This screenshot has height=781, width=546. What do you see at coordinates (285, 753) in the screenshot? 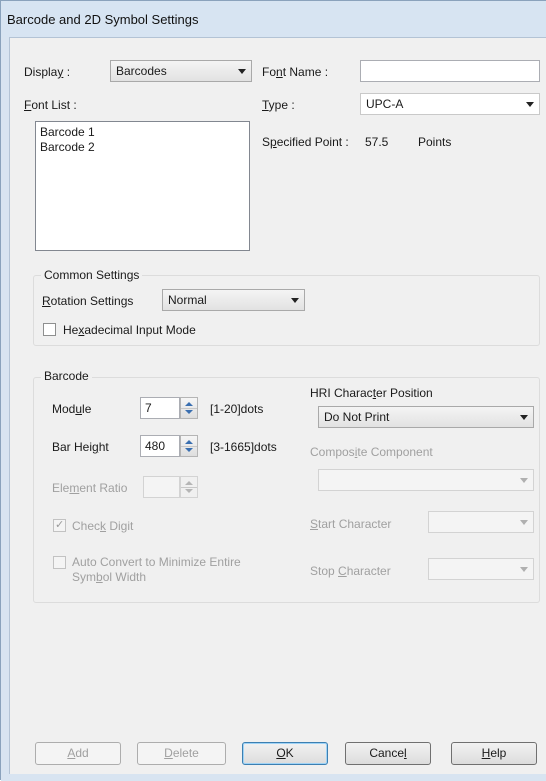
I see `ok-button: OK` at bounding box center [285, 753].